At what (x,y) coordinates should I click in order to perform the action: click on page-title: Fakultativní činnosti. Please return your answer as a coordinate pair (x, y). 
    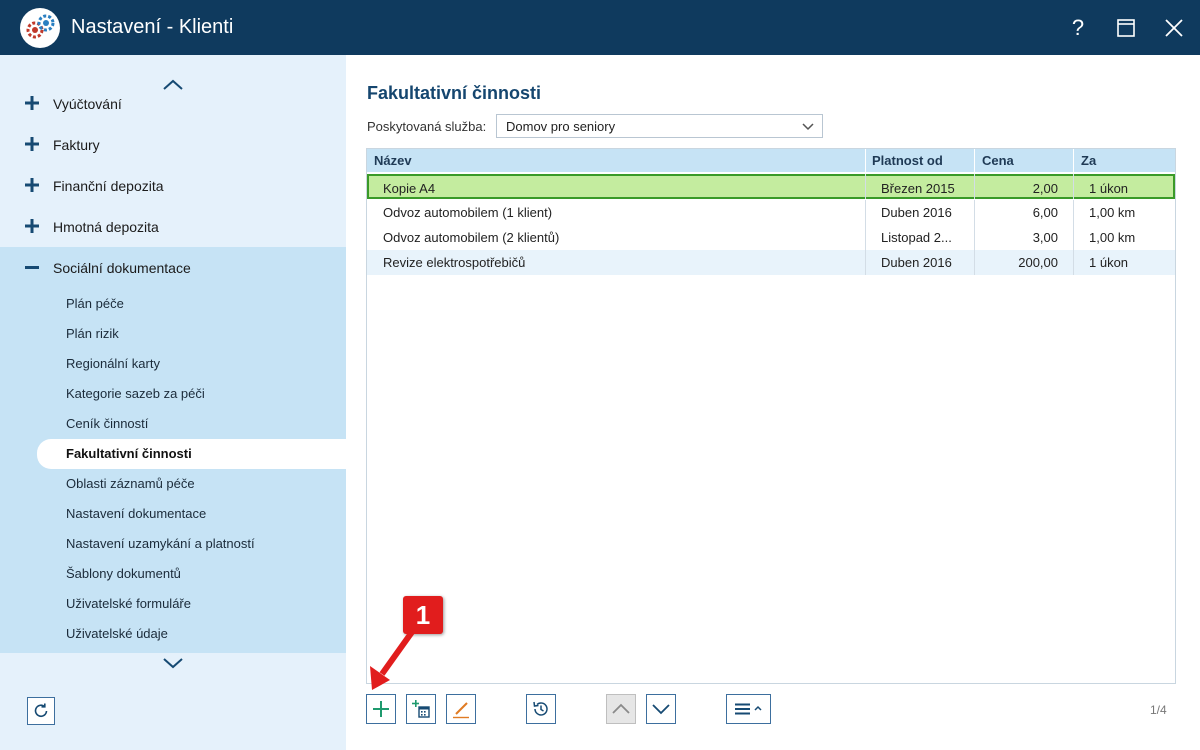
    Looking at the image, I should click on (454, 93).